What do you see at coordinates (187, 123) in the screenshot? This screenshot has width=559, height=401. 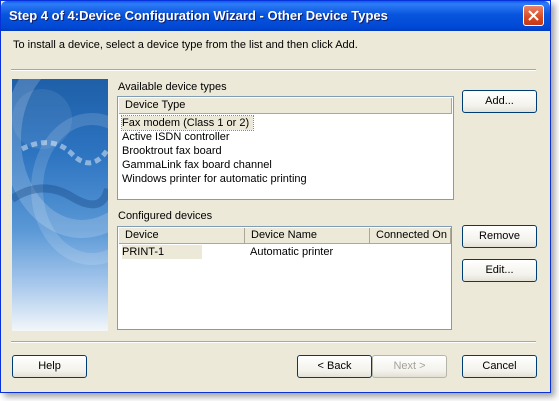 I see `list-item: Fax modem (Class 1 or 2)` at bounding box center [187, 123].